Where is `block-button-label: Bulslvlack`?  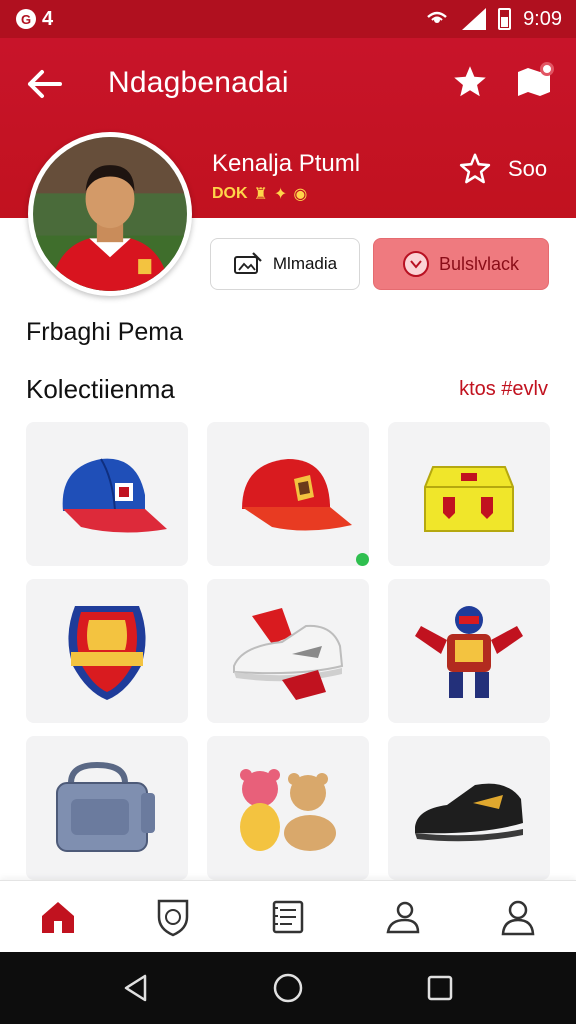 block-button-label: Bulslvlack is located at coordinates (479, 263).